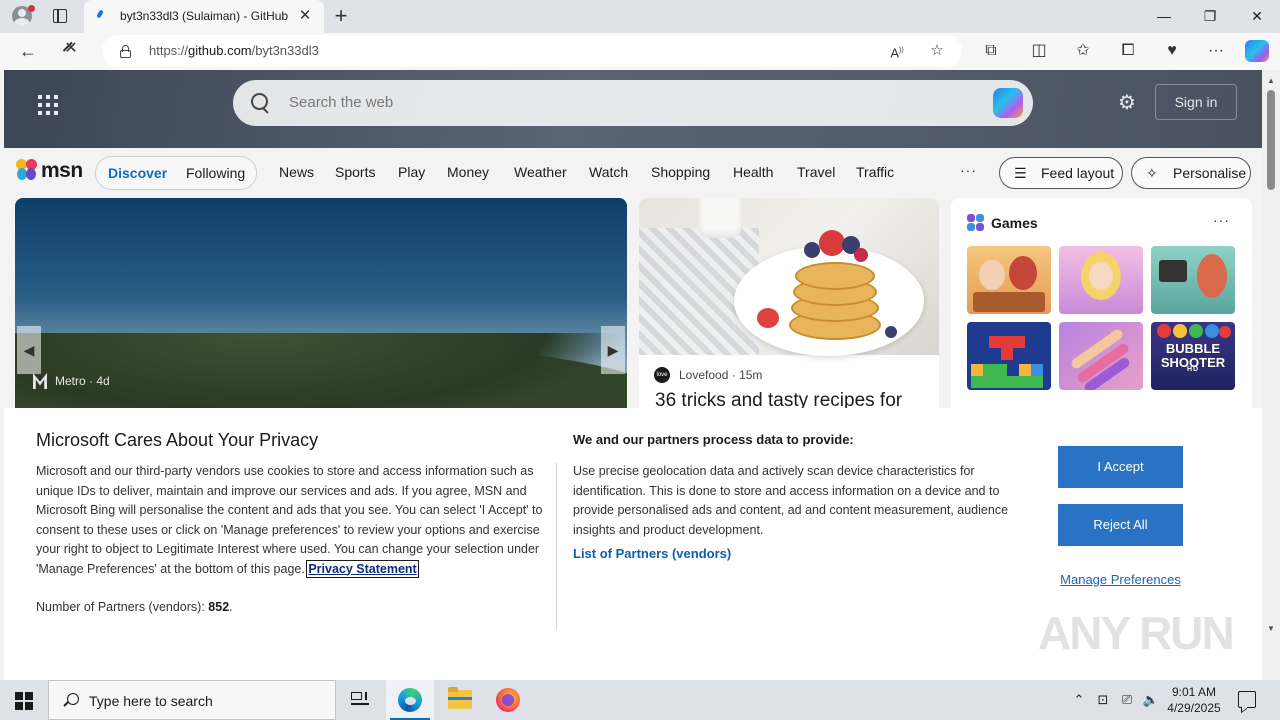 This screenshot has width=1280, height=720. I want to click on performance-icon: ♥, so click(1172, 51).